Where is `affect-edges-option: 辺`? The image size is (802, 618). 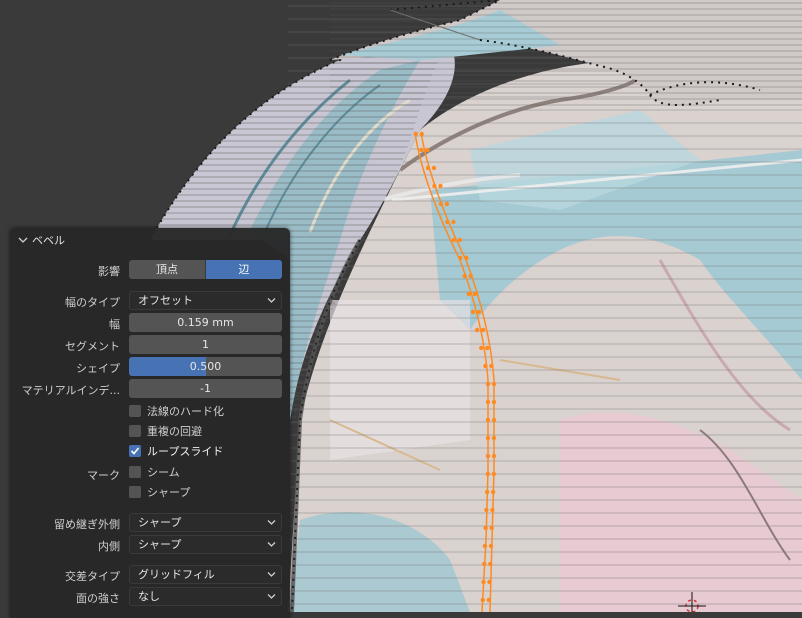
affect-edges-option: 辺 is located at coordinates (244, 269).